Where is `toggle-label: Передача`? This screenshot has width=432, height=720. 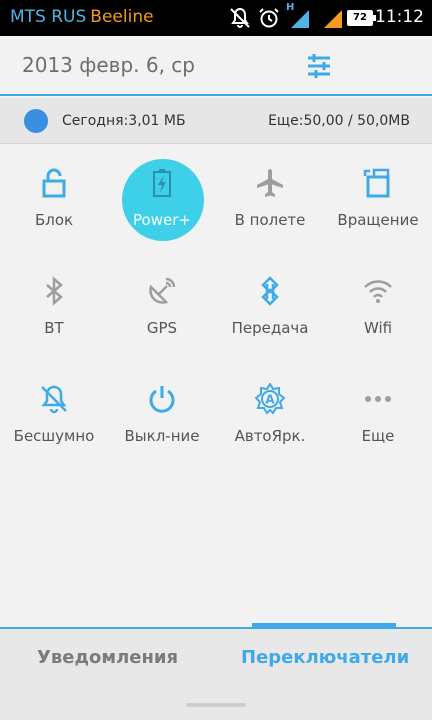
toggle-label: Передача is located at coordinates (270, 328).